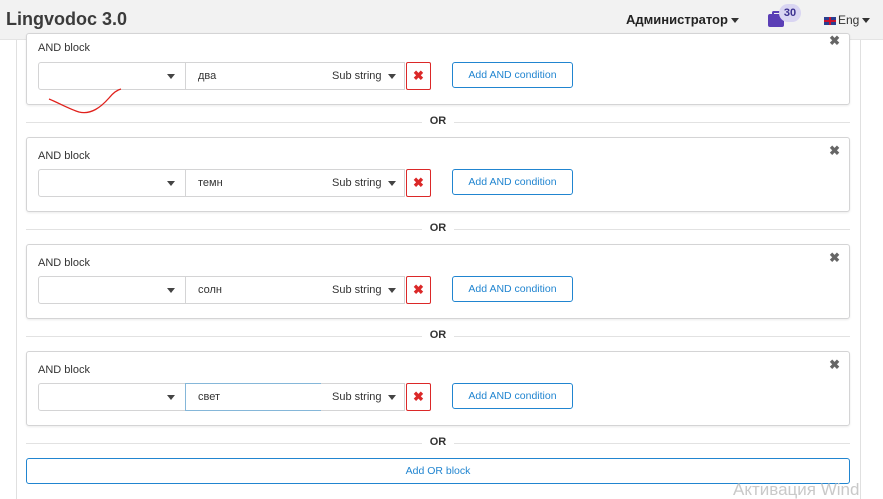 The image size is (883, 499). What do you see at coordinates (253, 290) in the screenshot?
I see `search-text-input: солн` at bounding box center [253, 290].